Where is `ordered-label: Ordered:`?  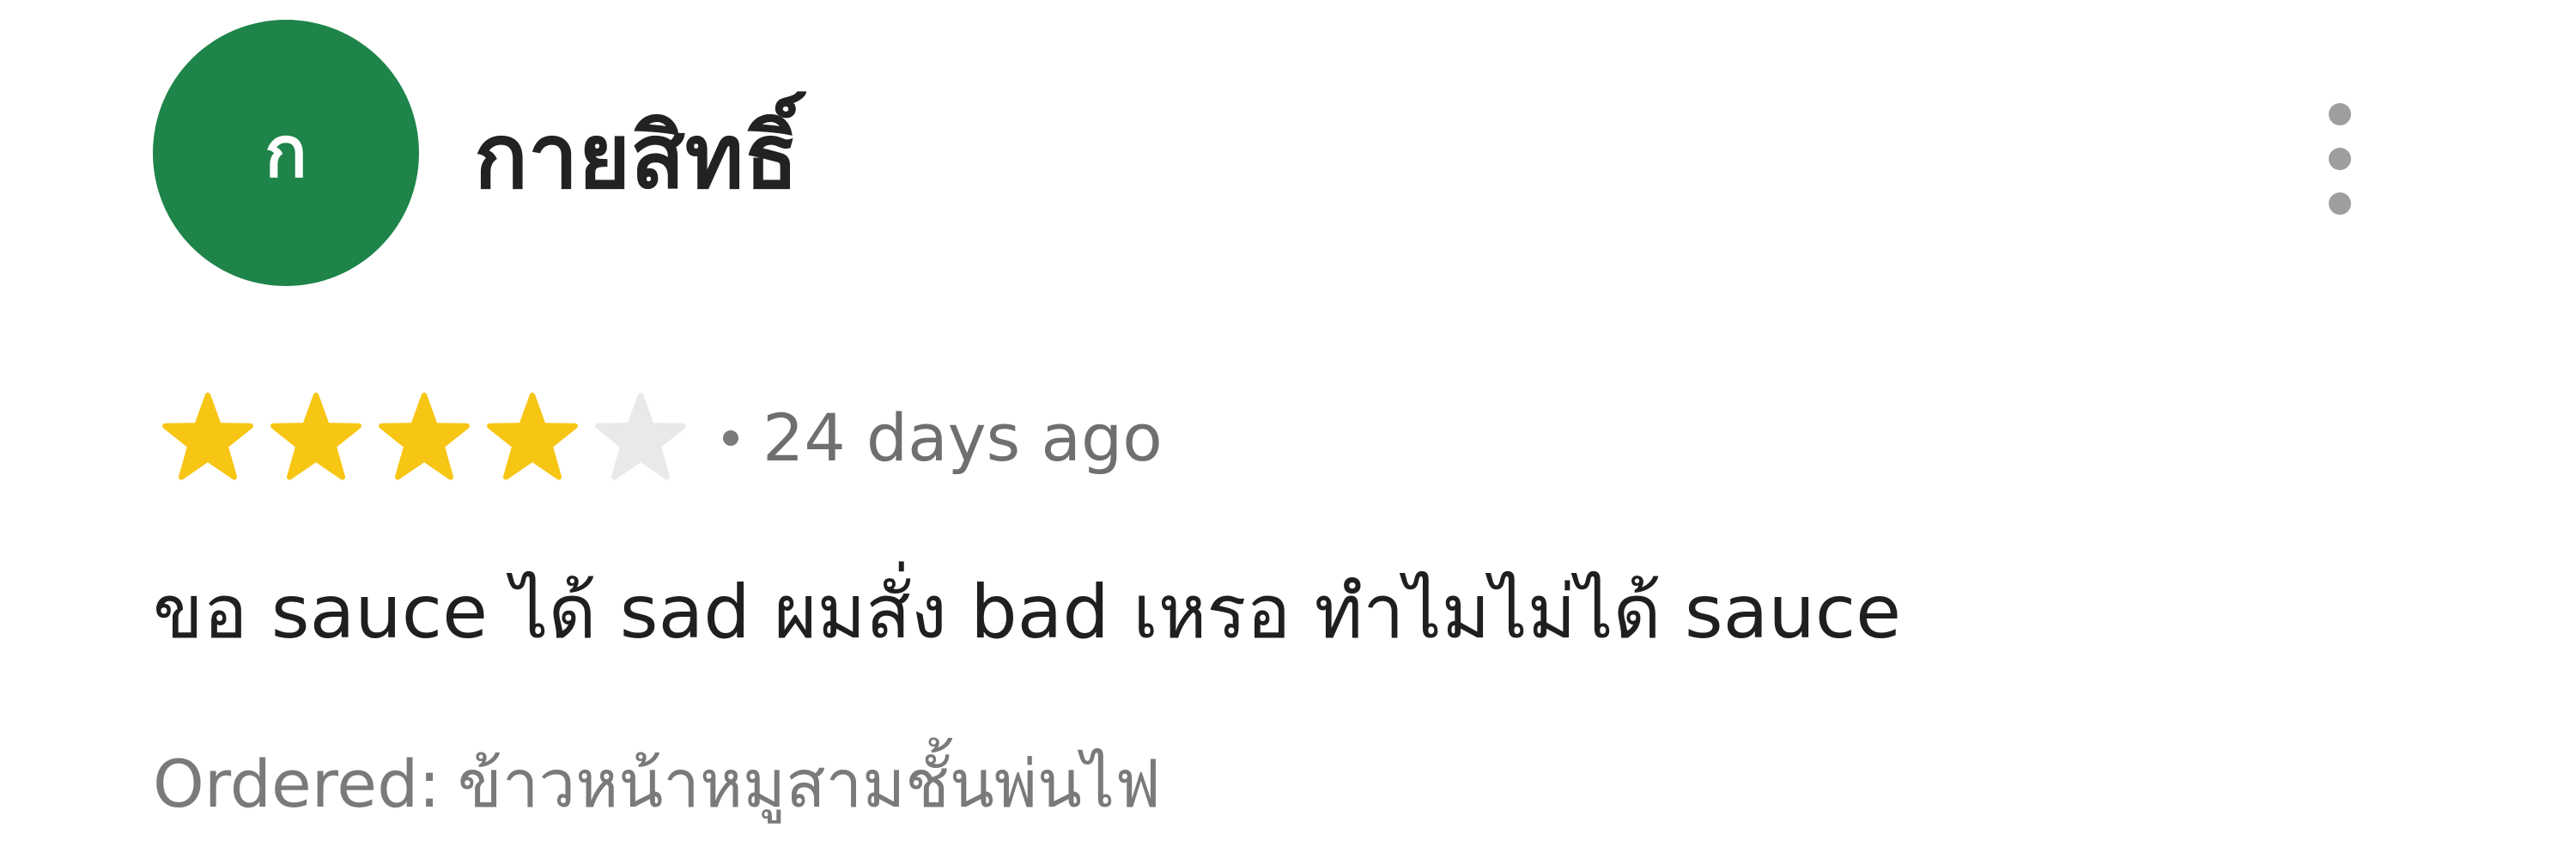 ordered-label: Ordered: is located at coordinates (296, 784).